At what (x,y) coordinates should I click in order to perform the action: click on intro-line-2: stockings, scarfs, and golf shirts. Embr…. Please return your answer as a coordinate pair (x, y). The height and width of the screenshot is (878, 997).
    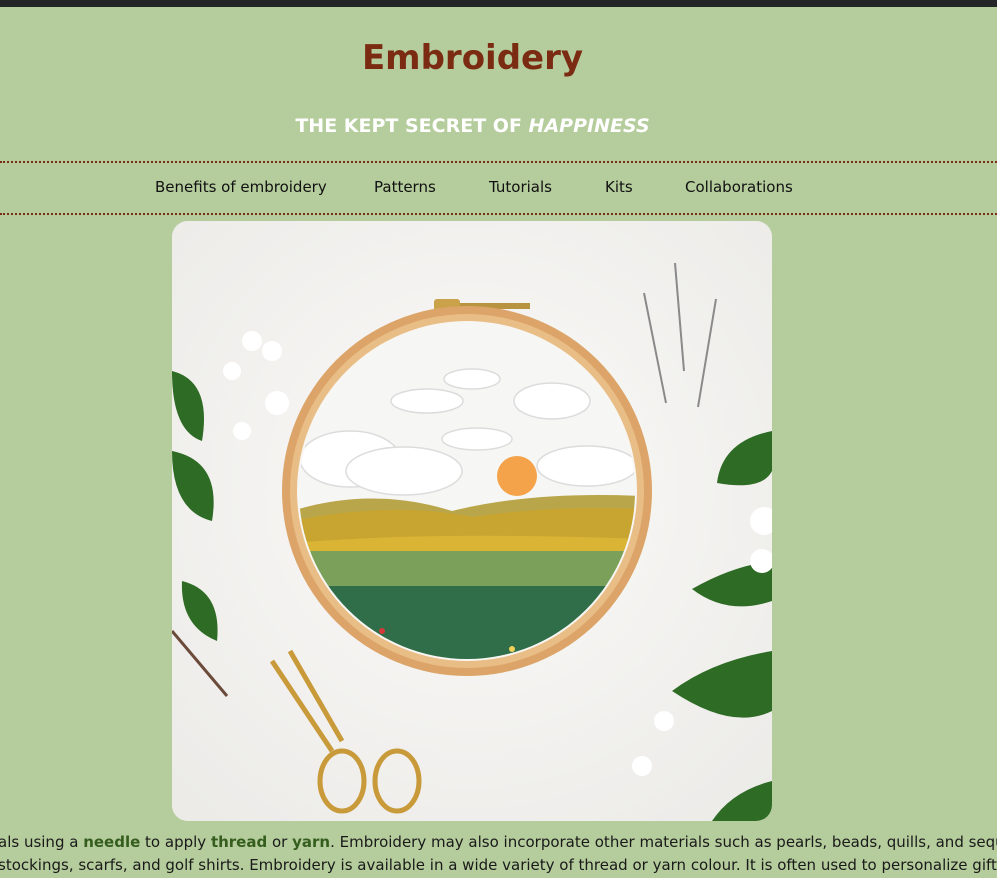
    Looking at the image, I should click on (498, 865).